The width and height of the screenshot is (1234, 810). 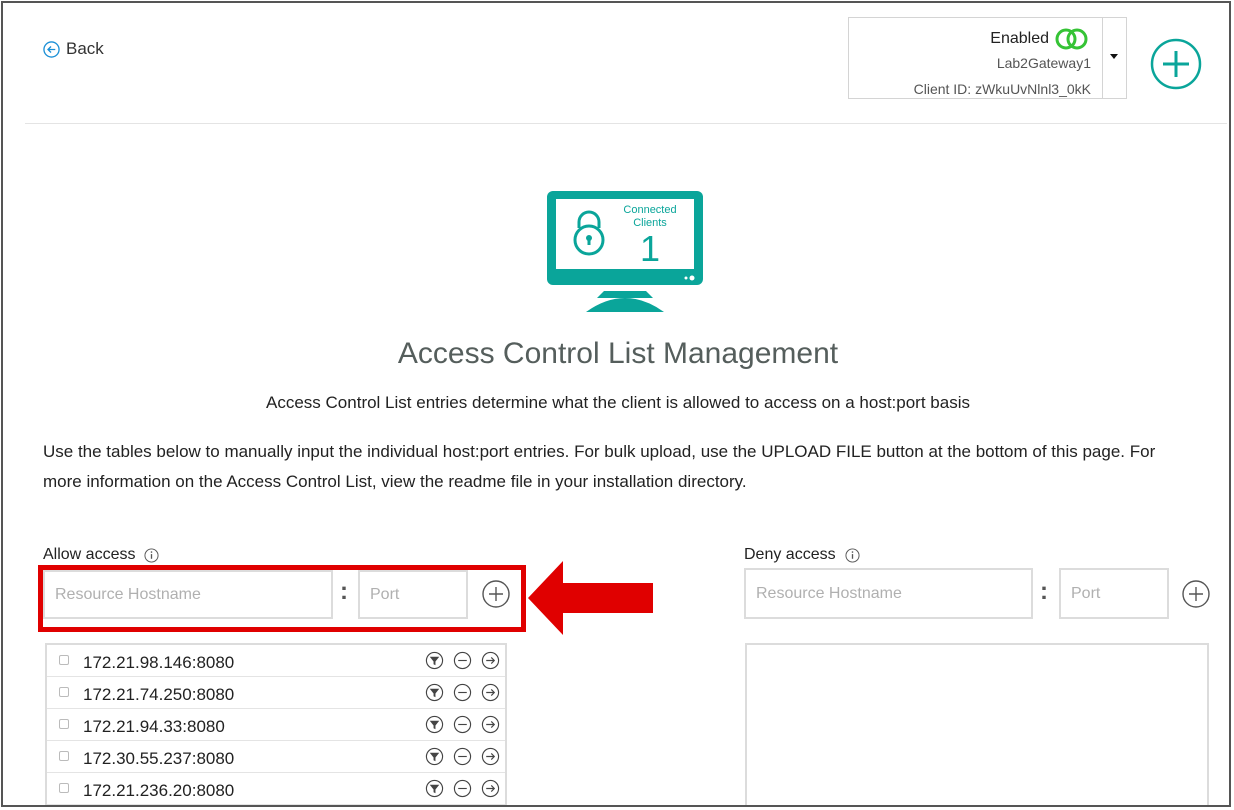 I want to click on connected-clients-monitor: Connected Clients 1, so click(x=625, y=251).